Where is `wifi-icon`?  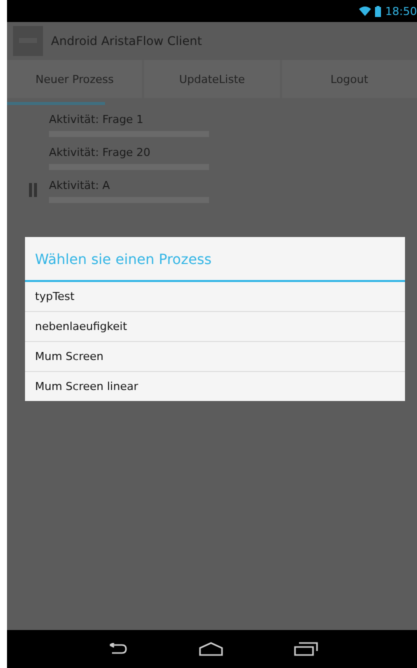
wifi-icon is located at coordinates (365, 11).